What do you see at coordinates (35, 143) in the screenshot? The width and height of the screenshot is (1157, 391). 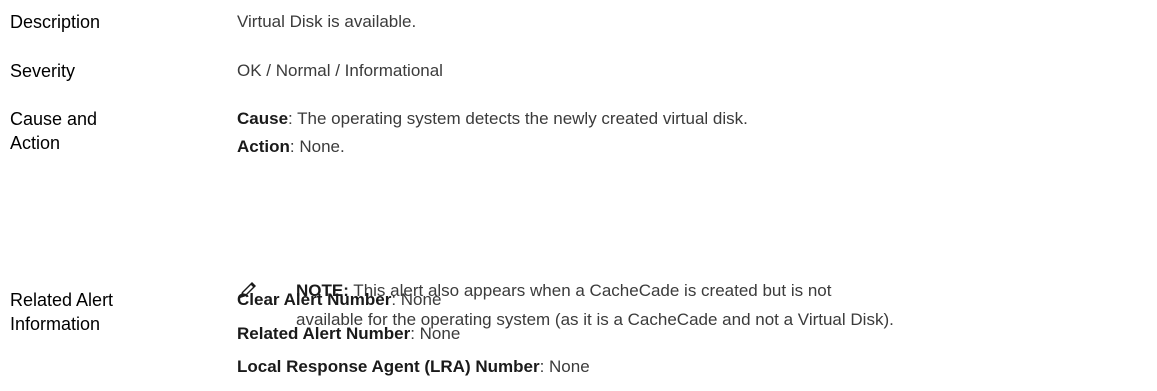 I see `cause-action-label-line2: Action` at bounding box center [35, 143].